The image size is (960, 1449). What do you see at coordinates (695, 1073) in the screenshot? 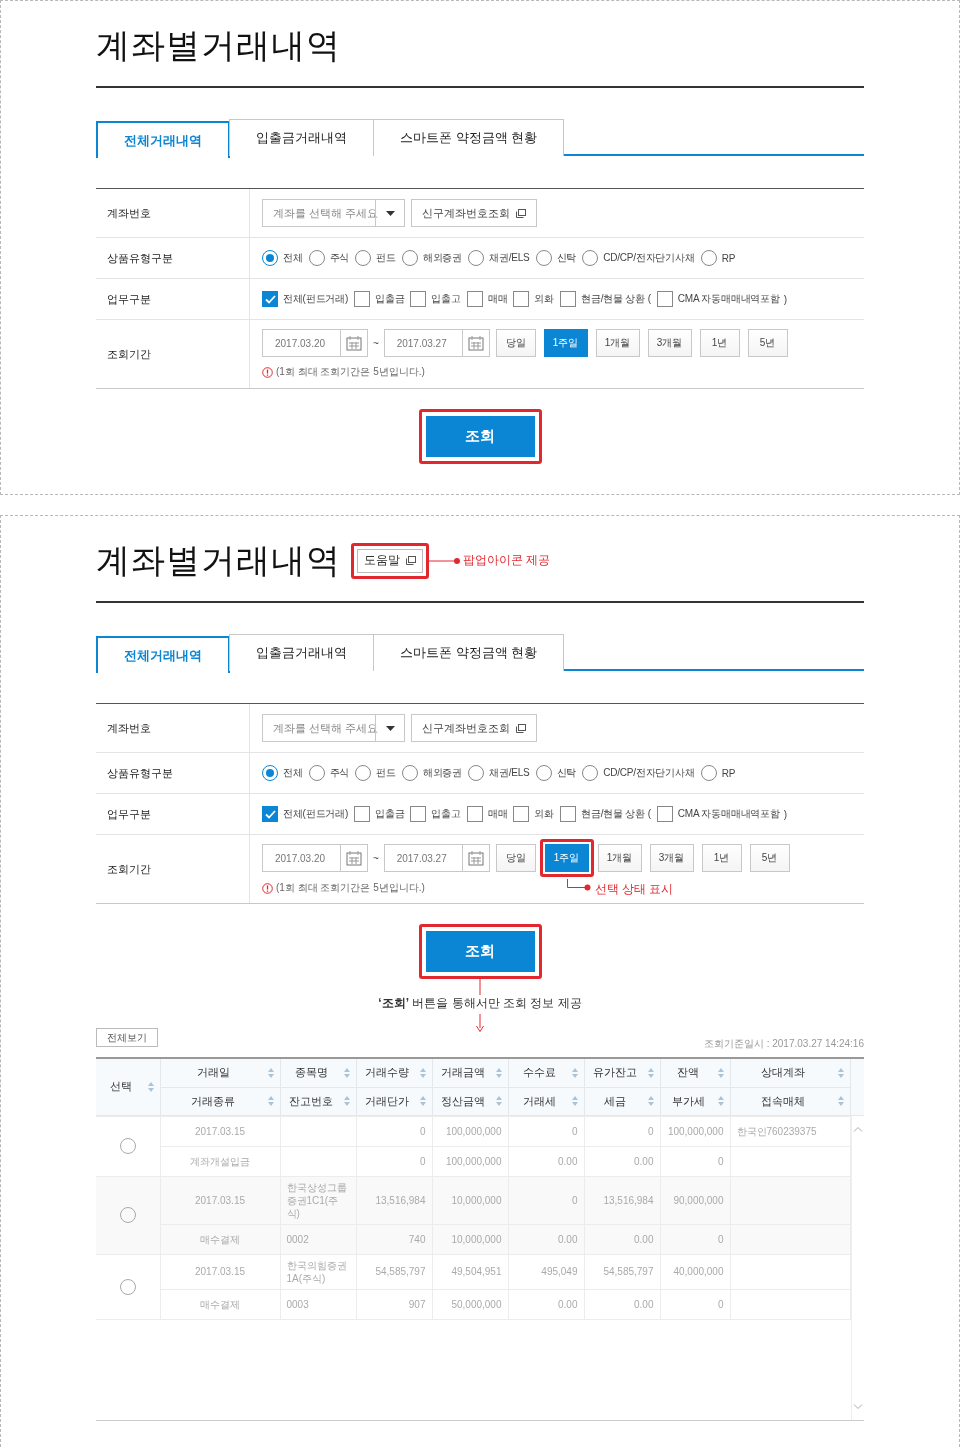
I see `column-header: 잔액` at bounding box center [695, 1073].